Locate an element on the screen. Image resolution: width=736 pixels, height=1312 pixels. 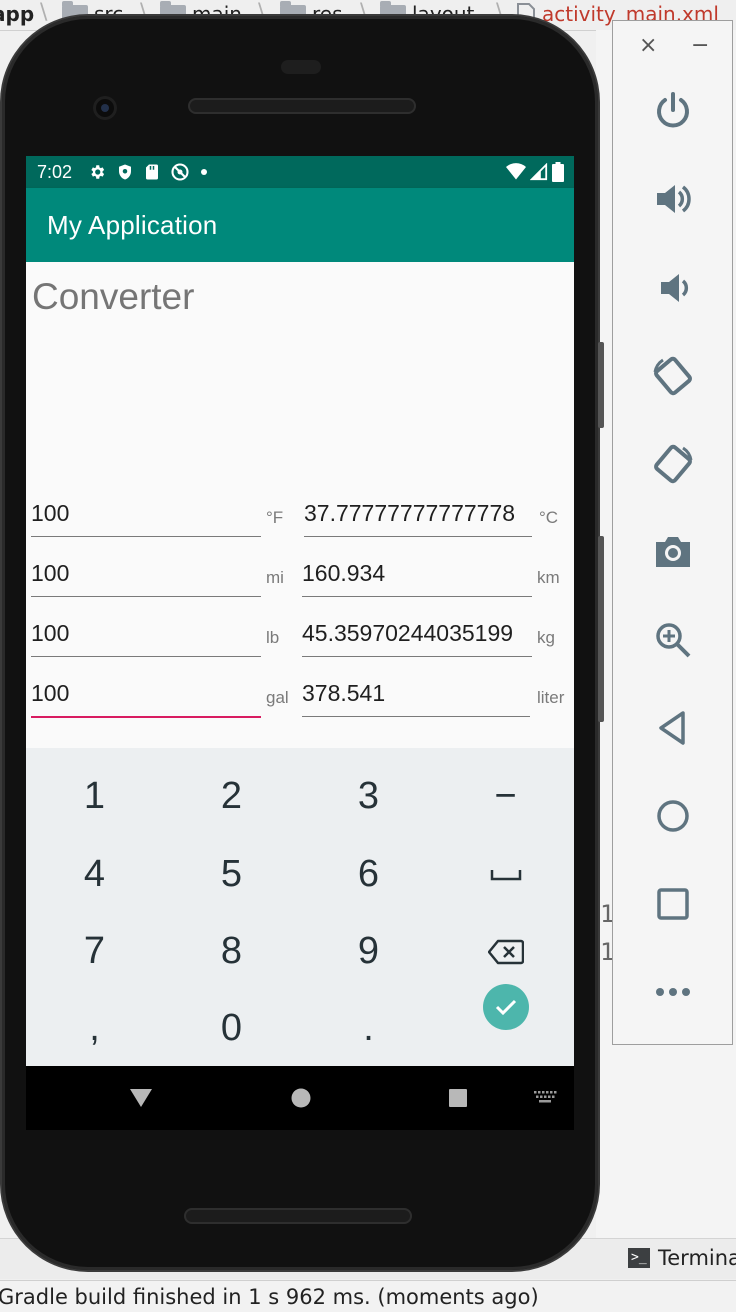
page-title: Converter is located at coordinates (113, 296).